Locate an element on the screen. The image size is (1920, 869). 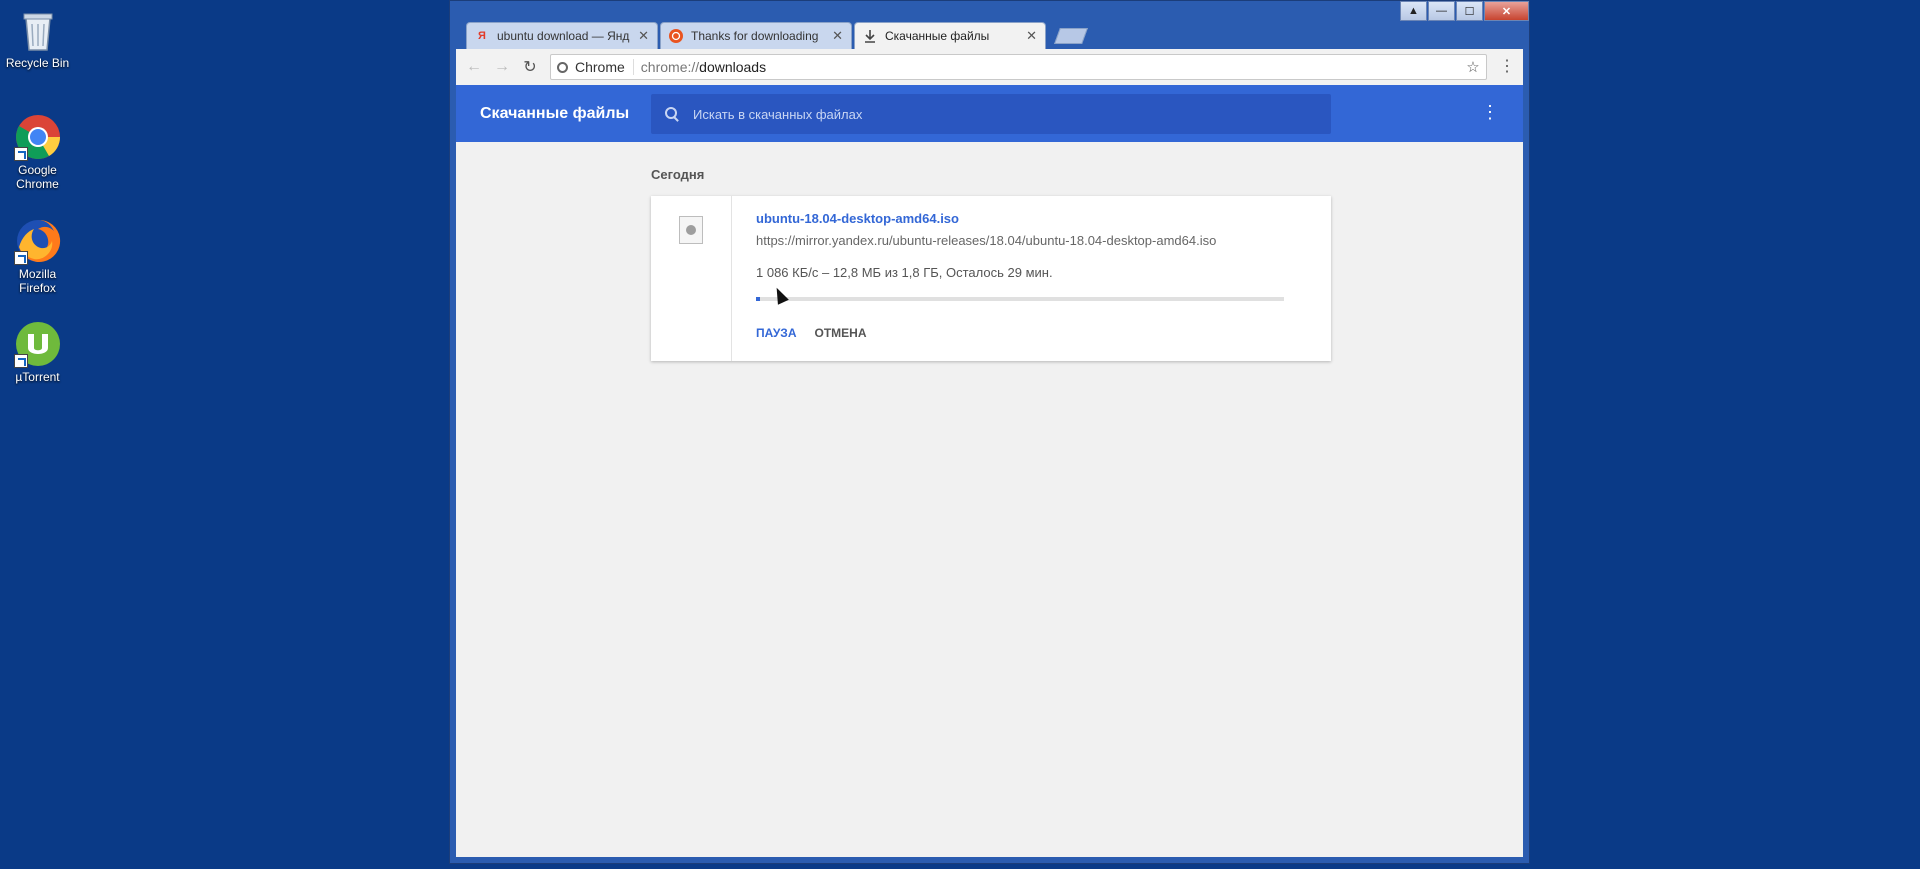
date-section-label: Сегодня is located at coordinates (678, 174).